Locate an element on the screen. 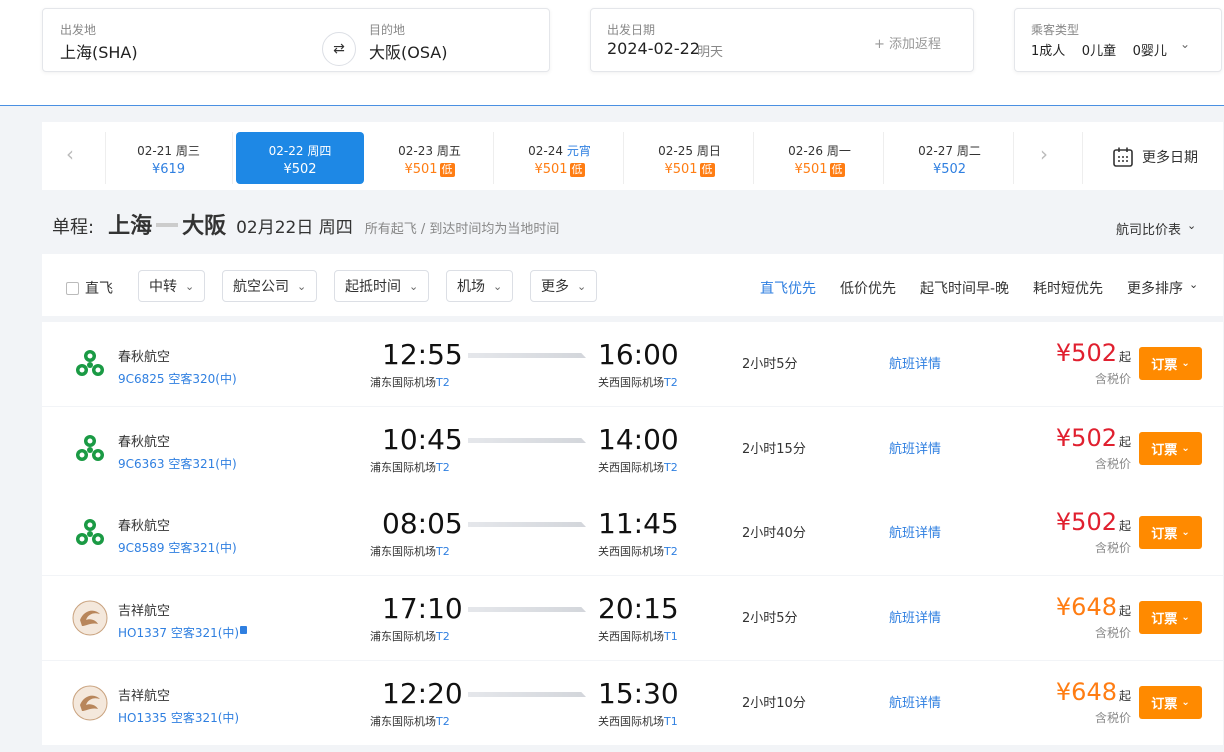  sort-more: 更多排序 ⌄ is located at coordinates (1162, 288).